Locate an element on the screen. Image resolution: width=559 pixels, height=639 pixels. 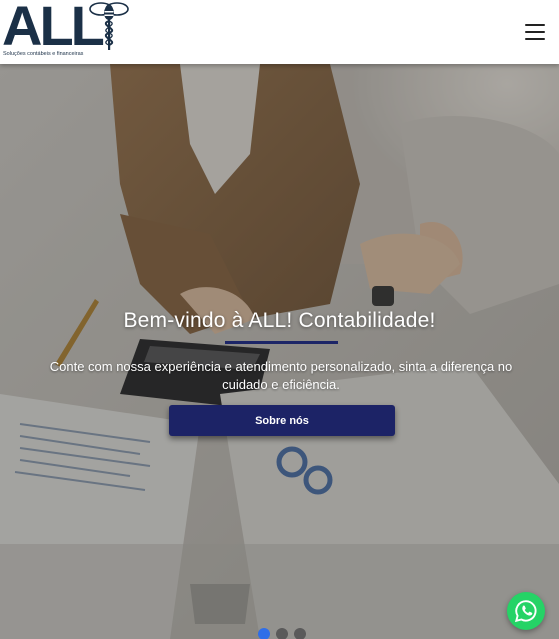
whatsapp-button is located at coordinates (526, 611).